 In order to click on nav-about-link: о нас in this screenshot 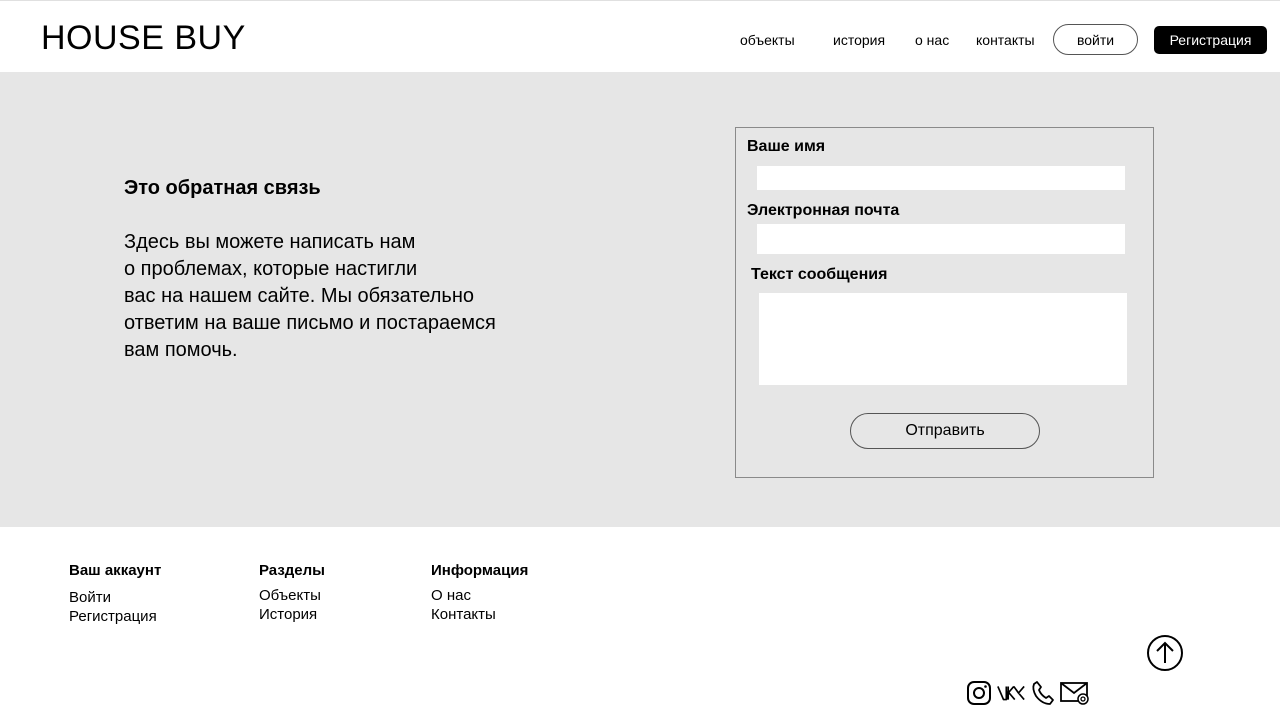, I will do `click(932, 40)`.